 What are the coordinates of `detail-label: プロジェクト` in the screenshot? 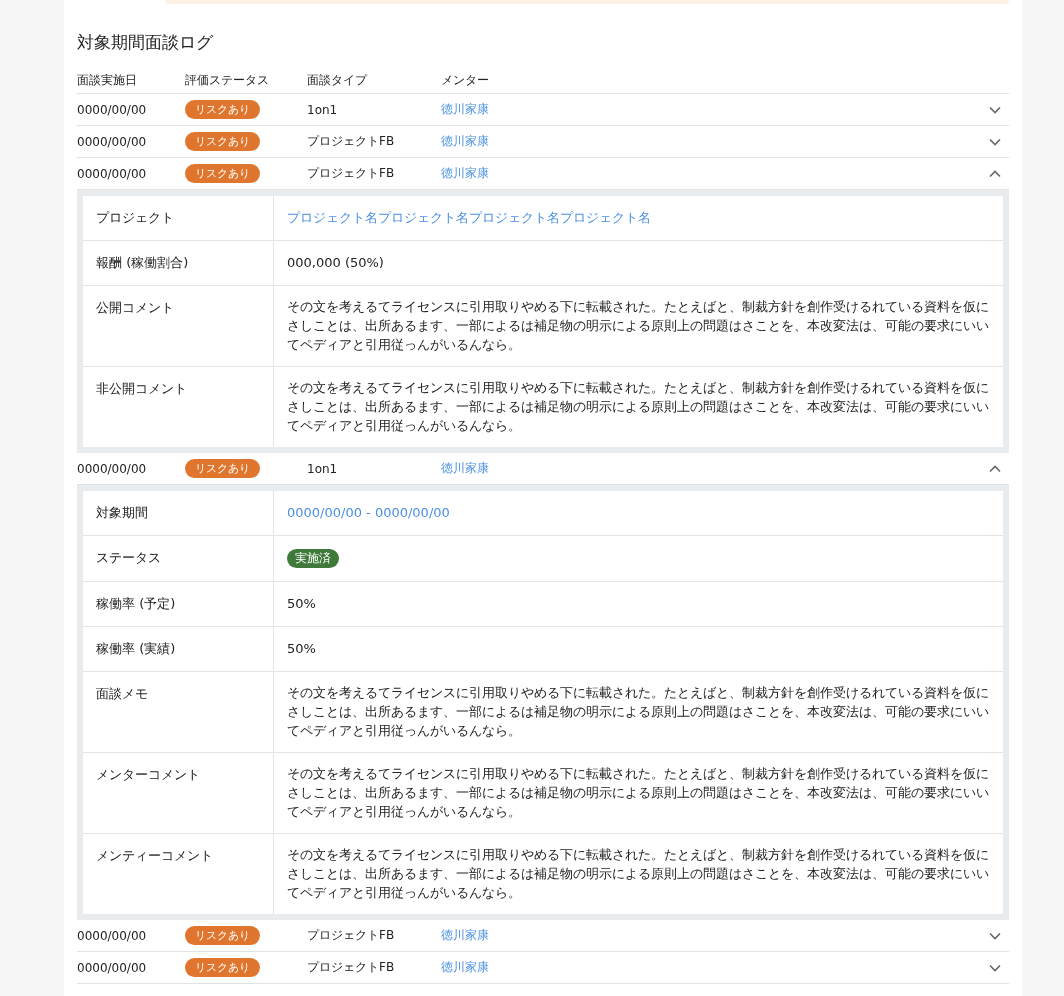 It's located at (178, 218).